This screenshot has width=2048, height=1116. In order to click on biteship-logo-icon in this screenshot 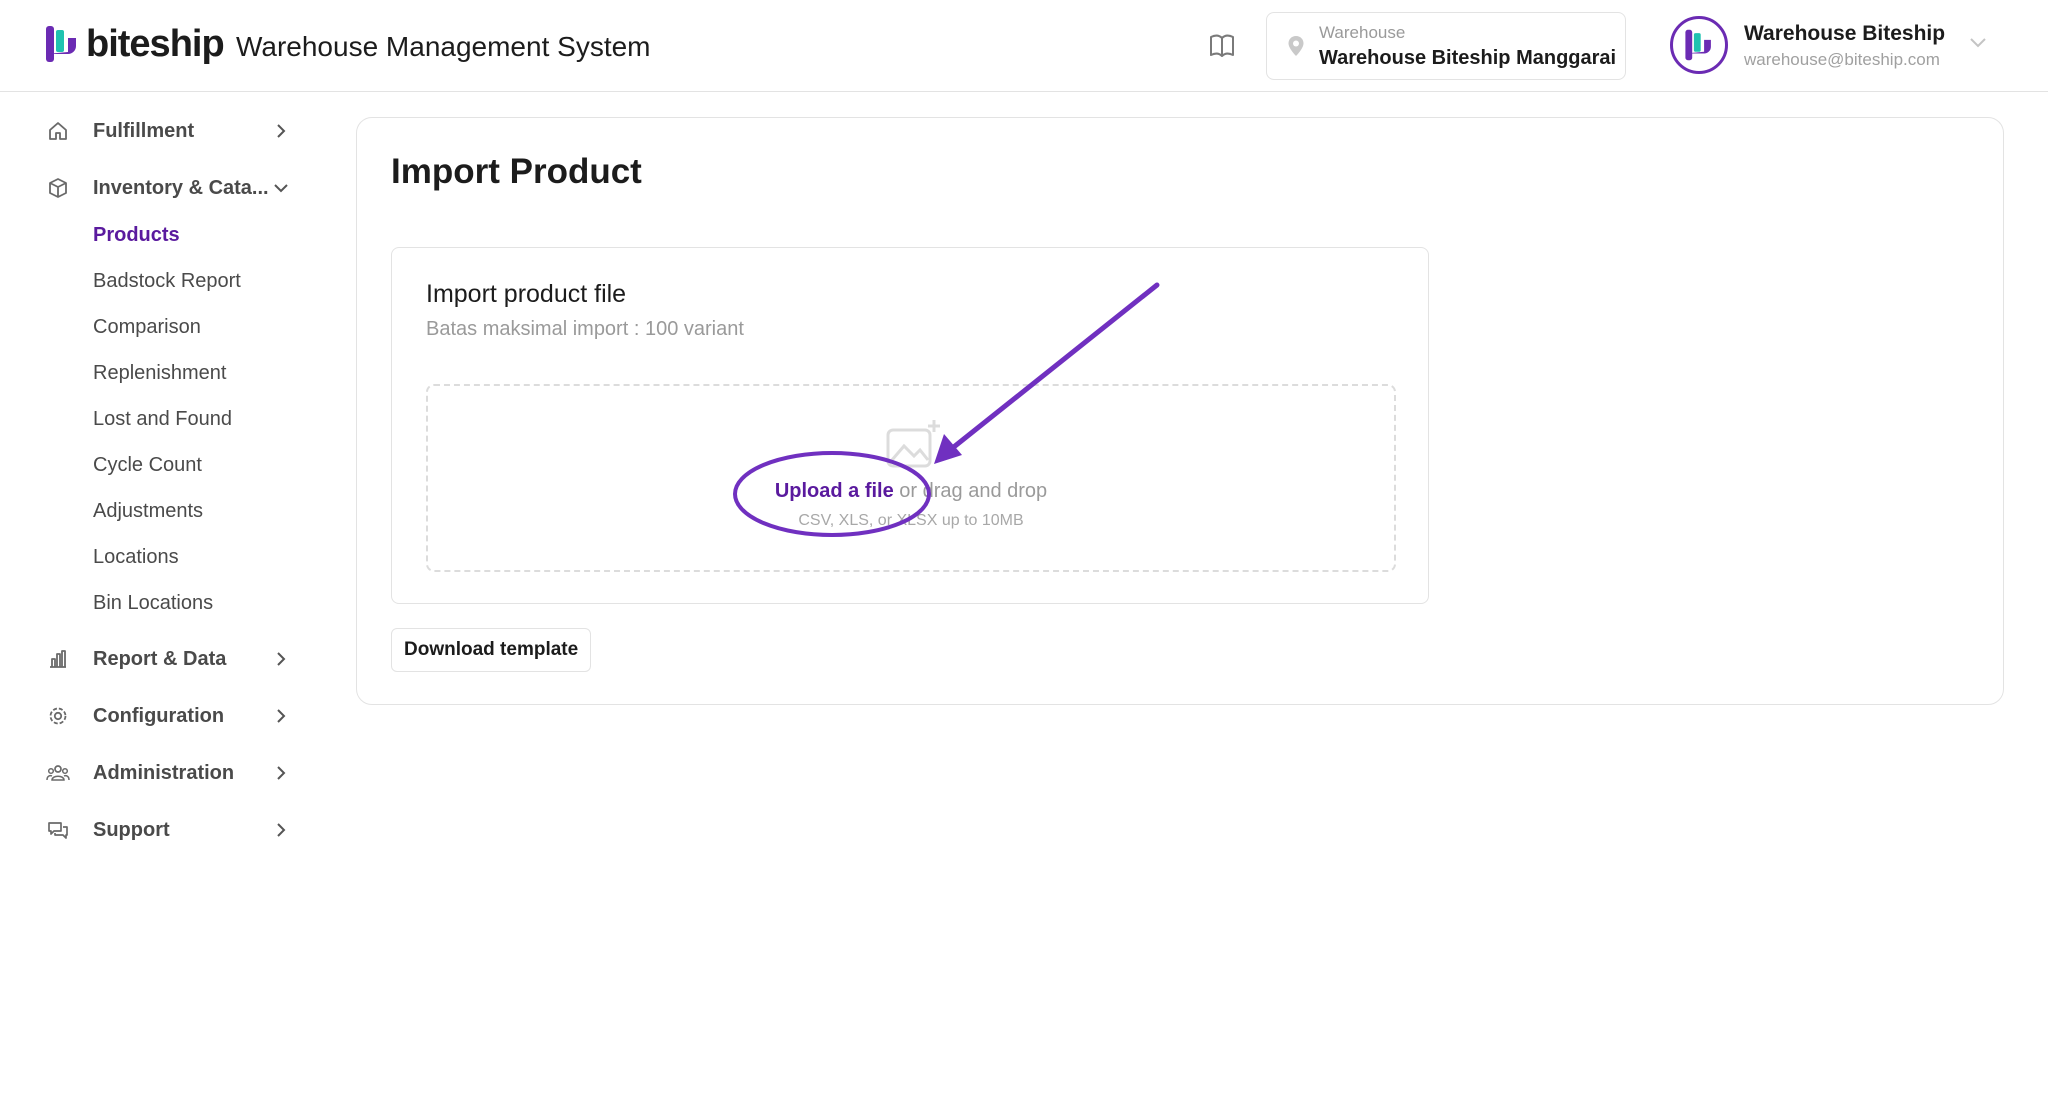, I will do `click(61, 44)`.